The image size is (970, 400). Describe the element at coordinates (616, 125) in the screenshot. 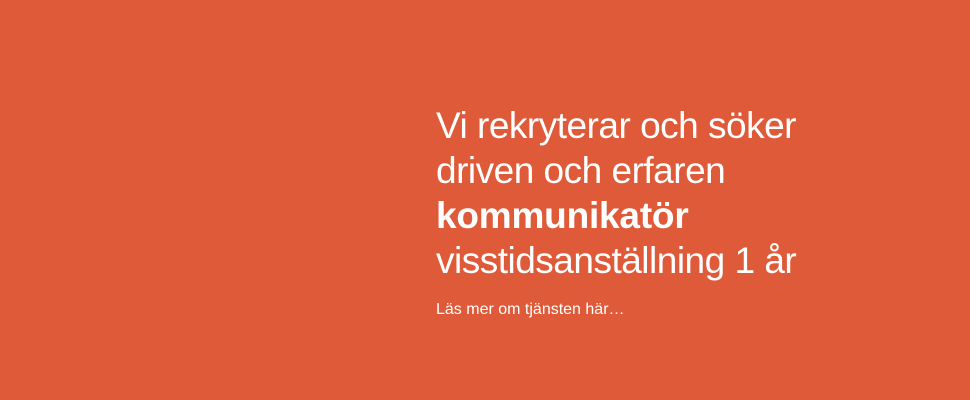

I see `headline-line-1: Vi rekryterar och söker` at that location.